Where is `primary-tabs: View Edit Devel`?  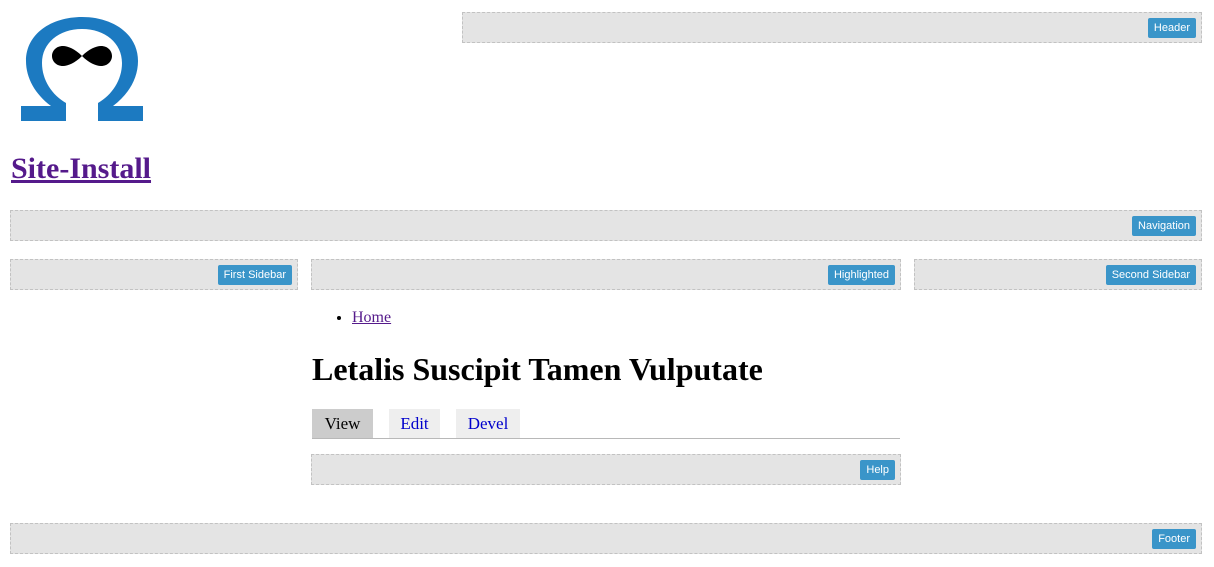
primary-tabs: View Edit Devel is located at coordinates (606, 424).